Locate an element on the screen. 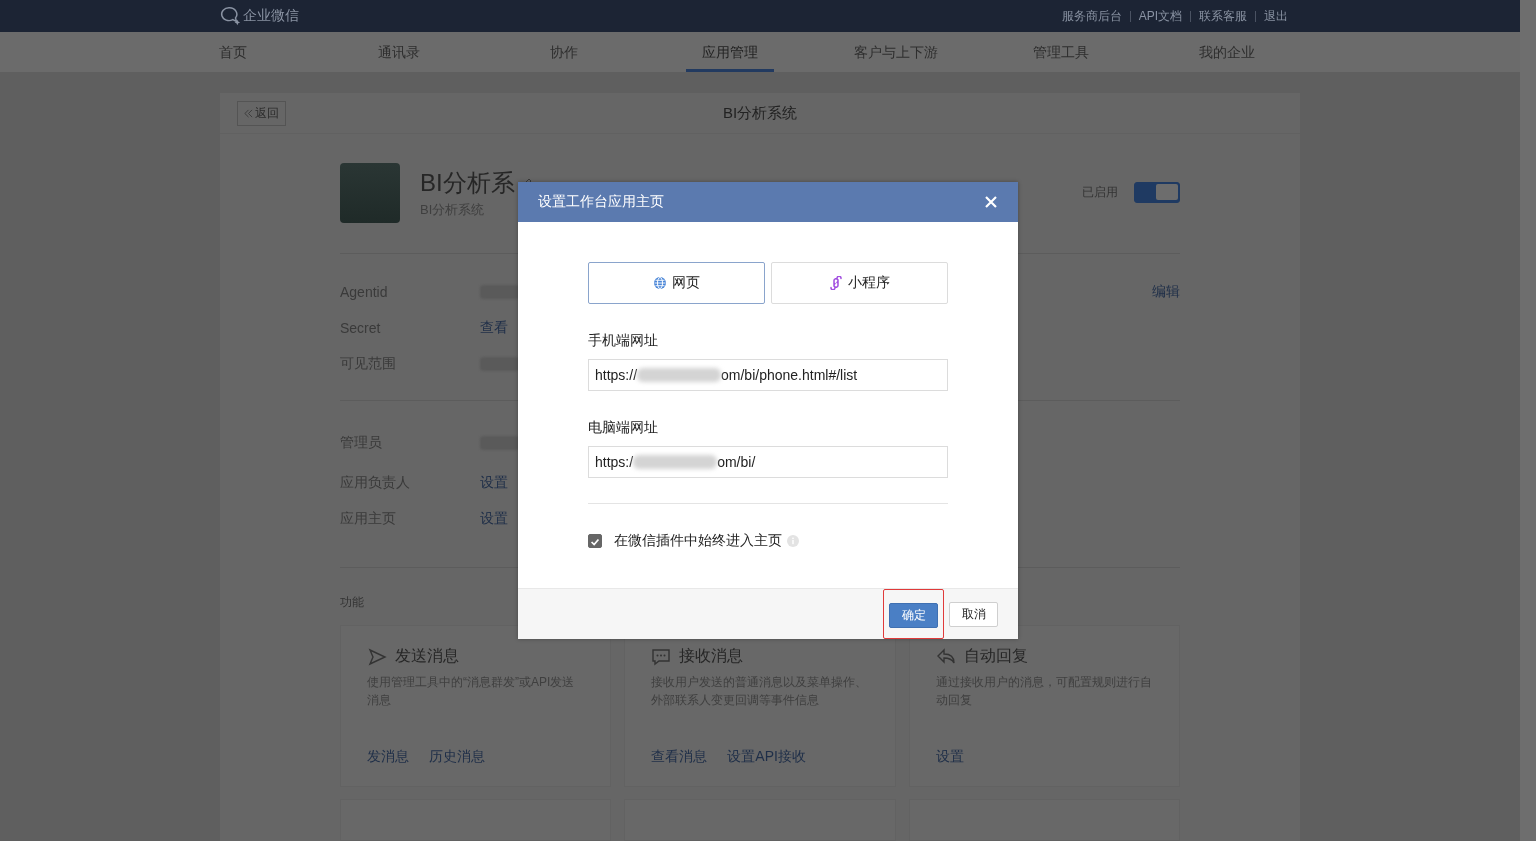 The image size is (1536, 841). app-logo is located at coordinates (370, 193).